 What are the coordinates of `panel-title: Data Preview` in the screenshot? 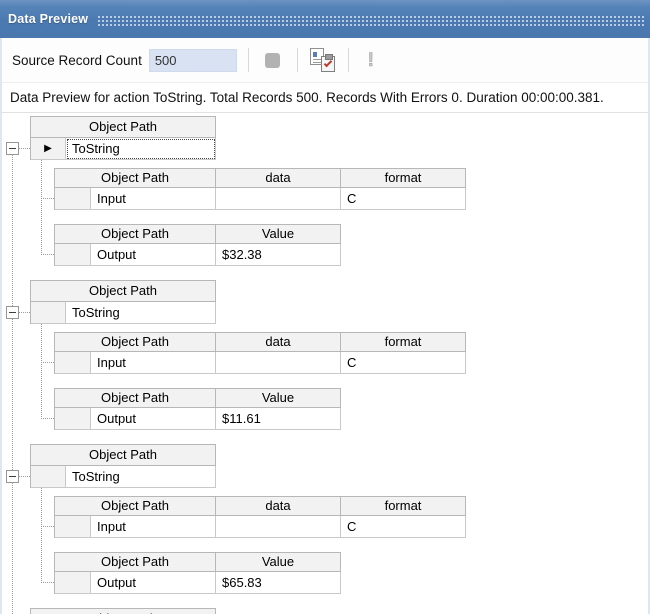 It's located at (48, 19).